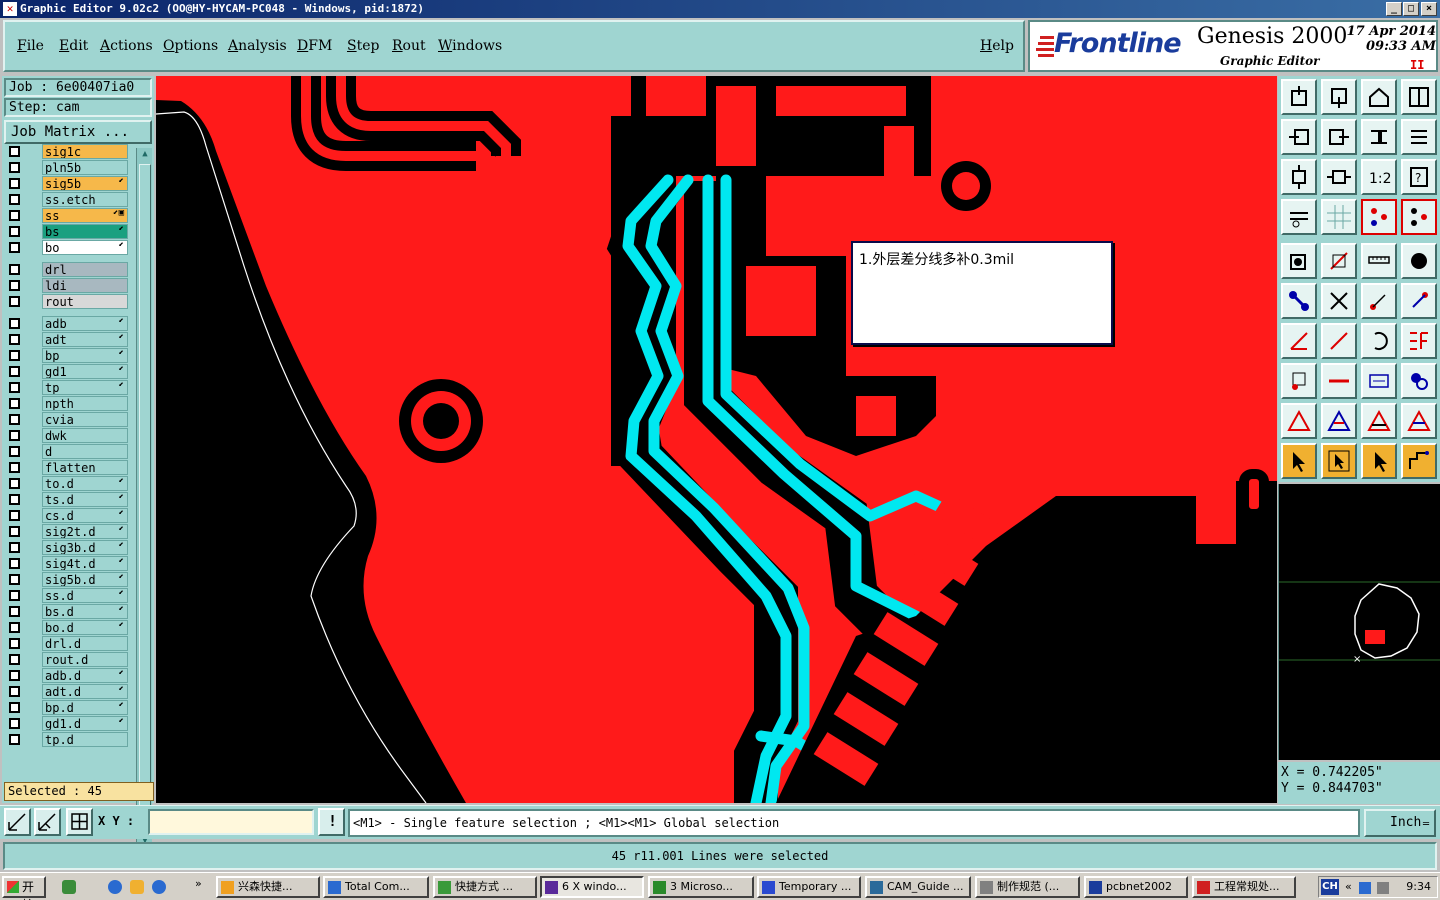 Image resolution: width=1440 pixels, height=900 pixels. Describe the element at coordinates (85, 231) in the screenshot. I see `layer-name: bs` at that location.